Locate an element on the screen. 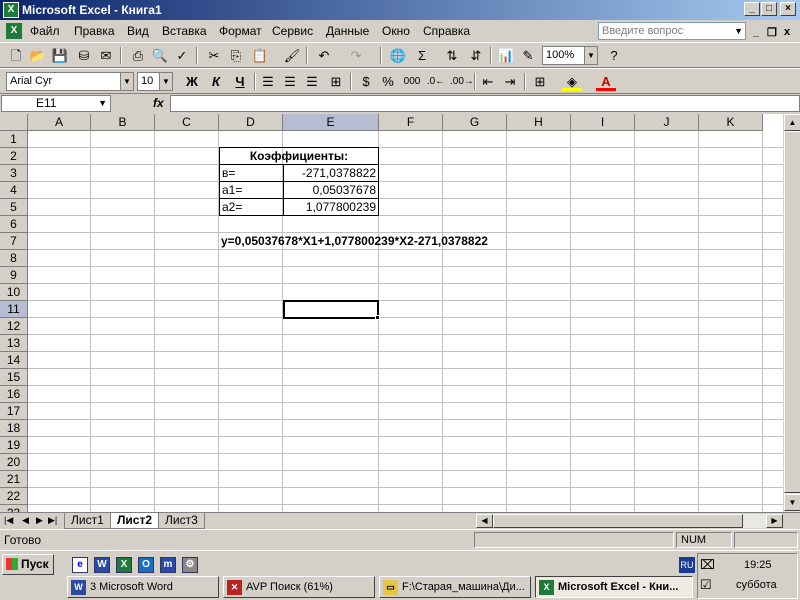  next-sheet-icon: ▶ is located at coordinates (39, 520).